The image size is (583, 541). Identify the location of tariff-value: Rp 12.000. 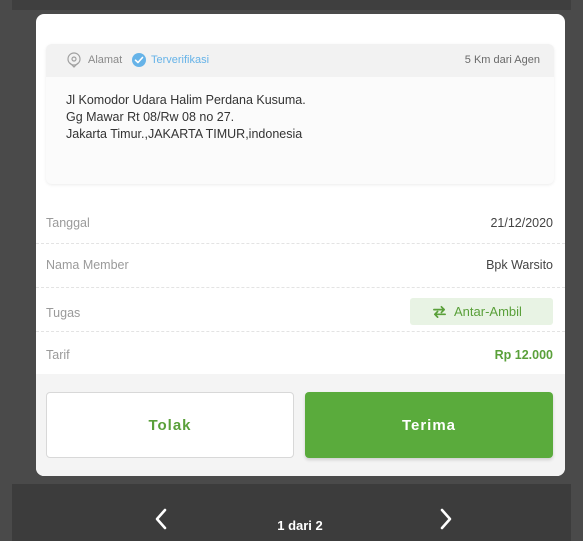
(523, 355).